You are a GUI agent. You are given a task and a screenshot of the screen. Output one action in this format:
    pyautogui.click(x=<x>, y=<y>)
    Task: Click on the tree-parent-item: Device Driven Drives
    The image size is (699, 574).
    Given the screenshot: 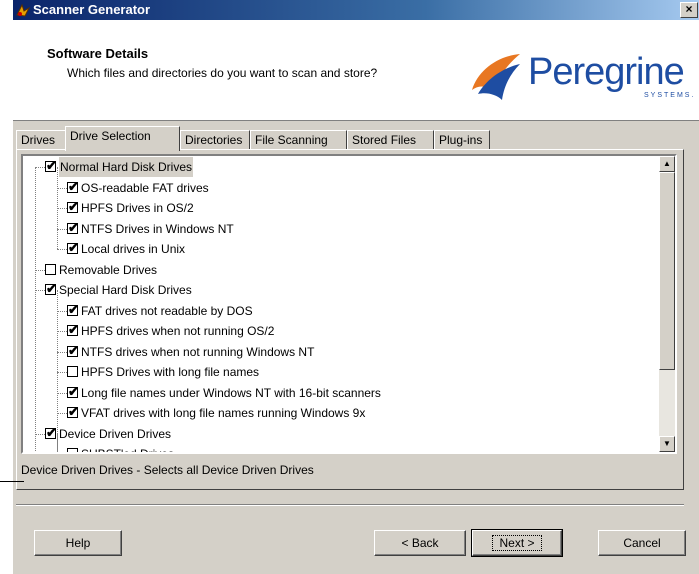 What is the action you would take?
    pyautogui.click(x=333, y=433)
    